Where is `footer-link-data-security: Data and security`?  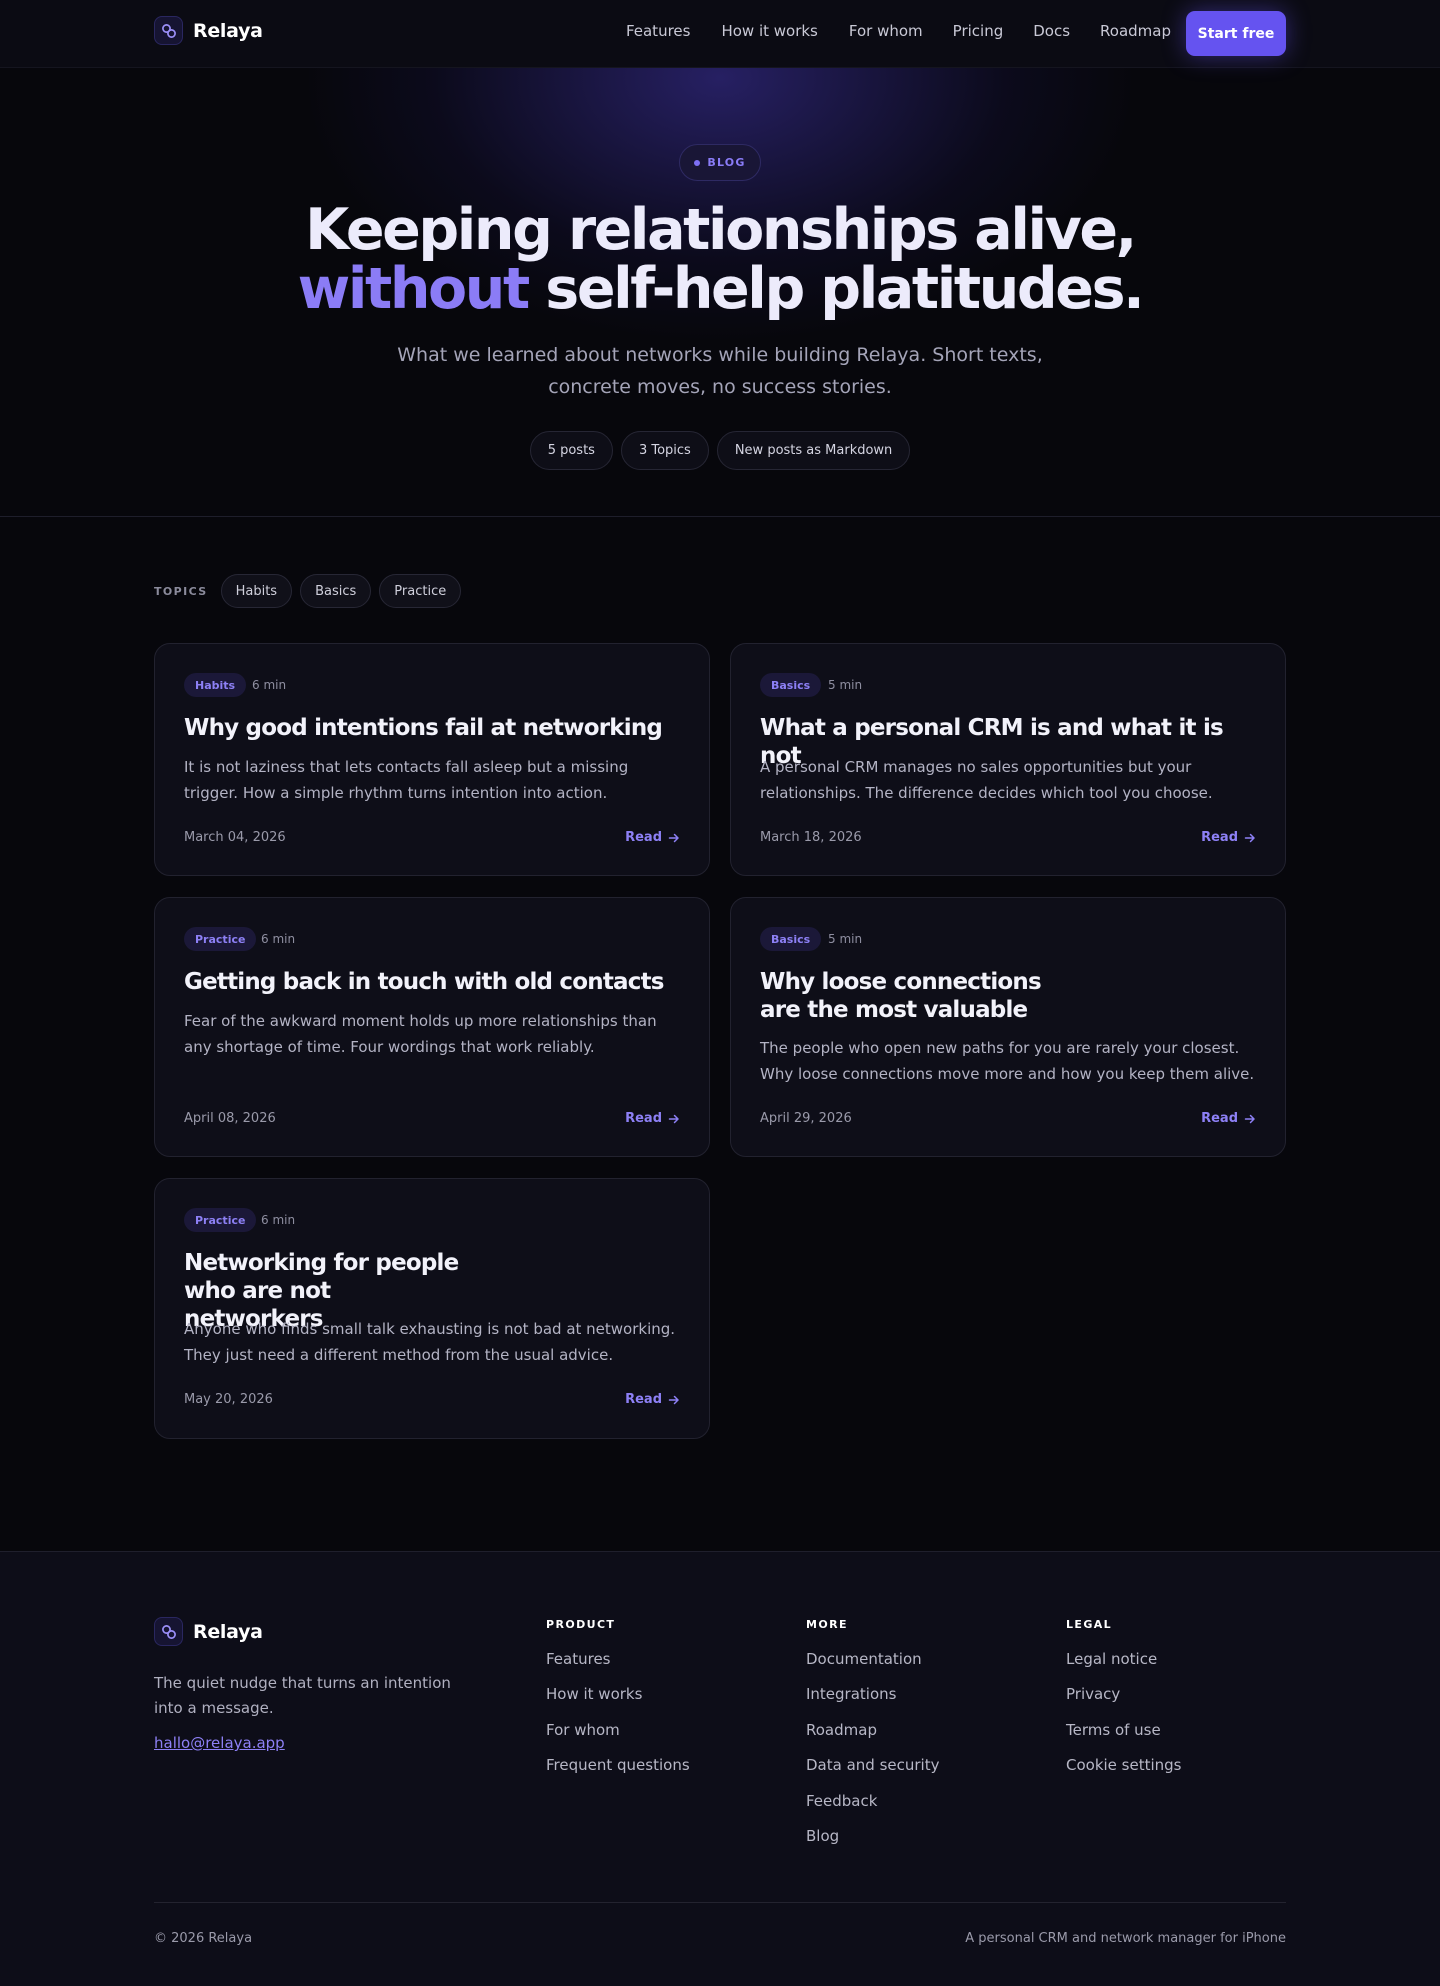
footer-link-data-security: Data and security is located at coordinates (872, 1773).